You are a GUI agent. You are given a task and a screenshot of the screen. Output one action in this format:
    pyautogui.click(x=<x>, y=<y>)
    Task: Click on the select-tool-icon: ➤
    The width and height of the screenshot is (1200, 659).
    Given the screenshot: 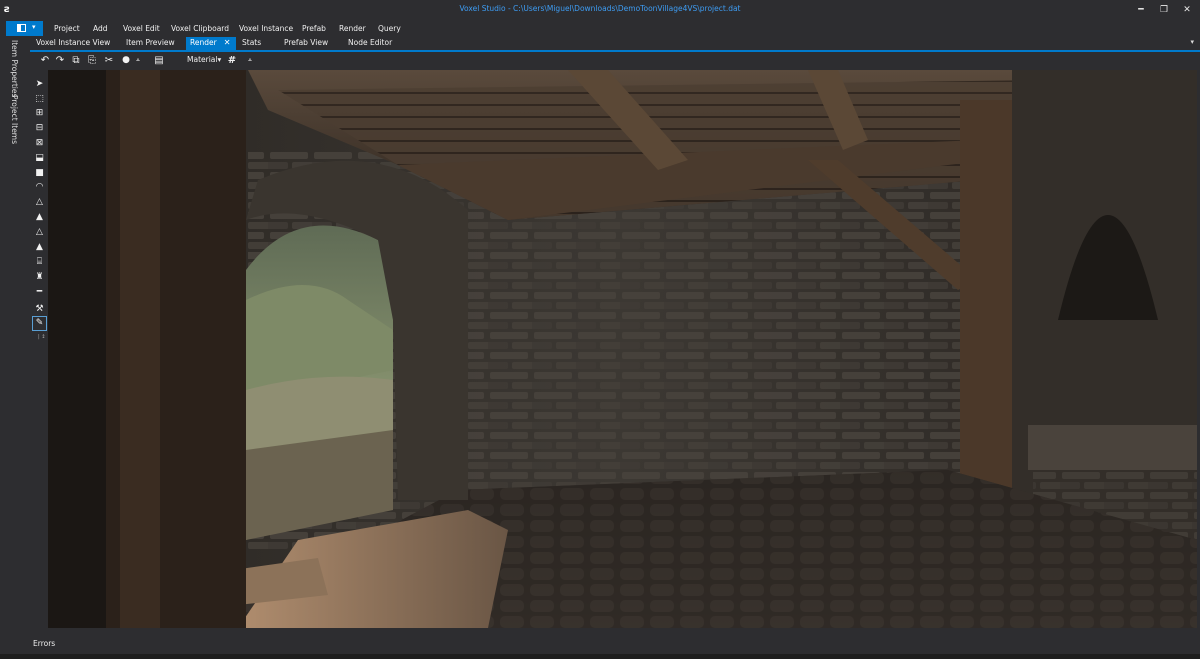 What is the action you would take?
    pyautogui.click(x=39, y=84)
    